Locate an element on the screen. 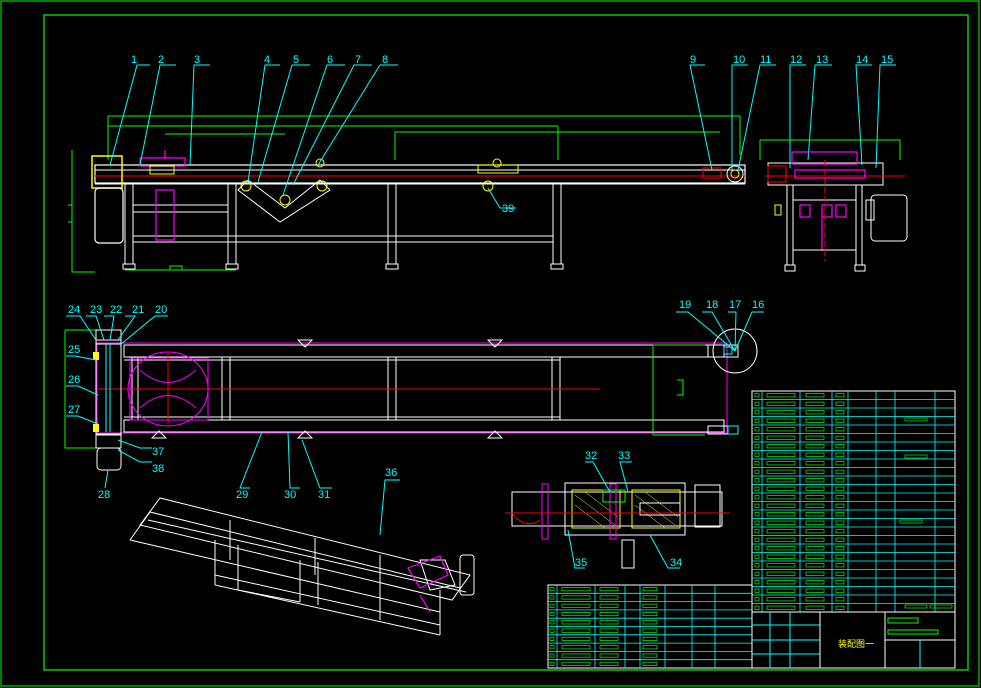  callout-37: 37 is located at coordinates (158, 452).